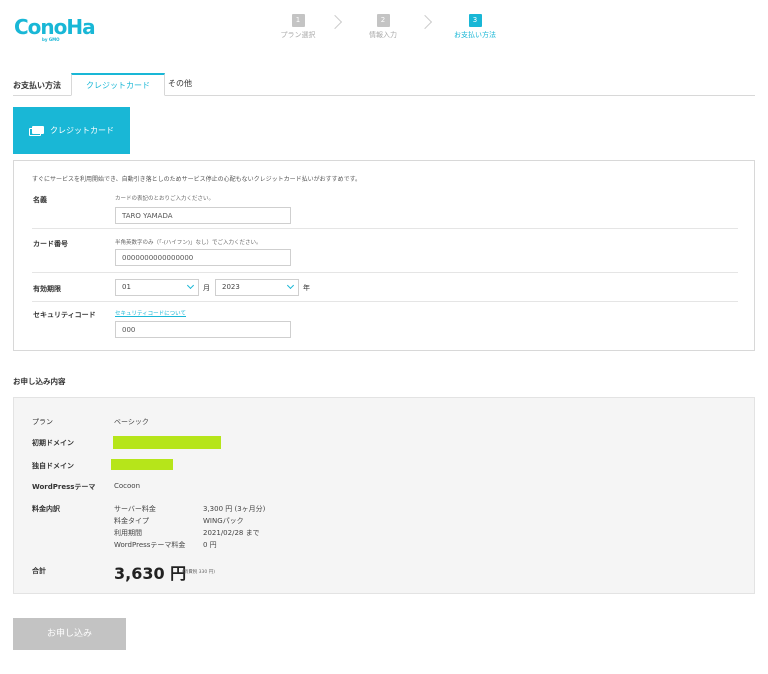 The image size is (768, 674). What do you see at coordinates (385, 251) in the screenshot?
I see `card-number-row: カード番号 半角英数字のみ（「-(ハイフン)」なし）でご入力ください。` at bounding box center [385, 251].